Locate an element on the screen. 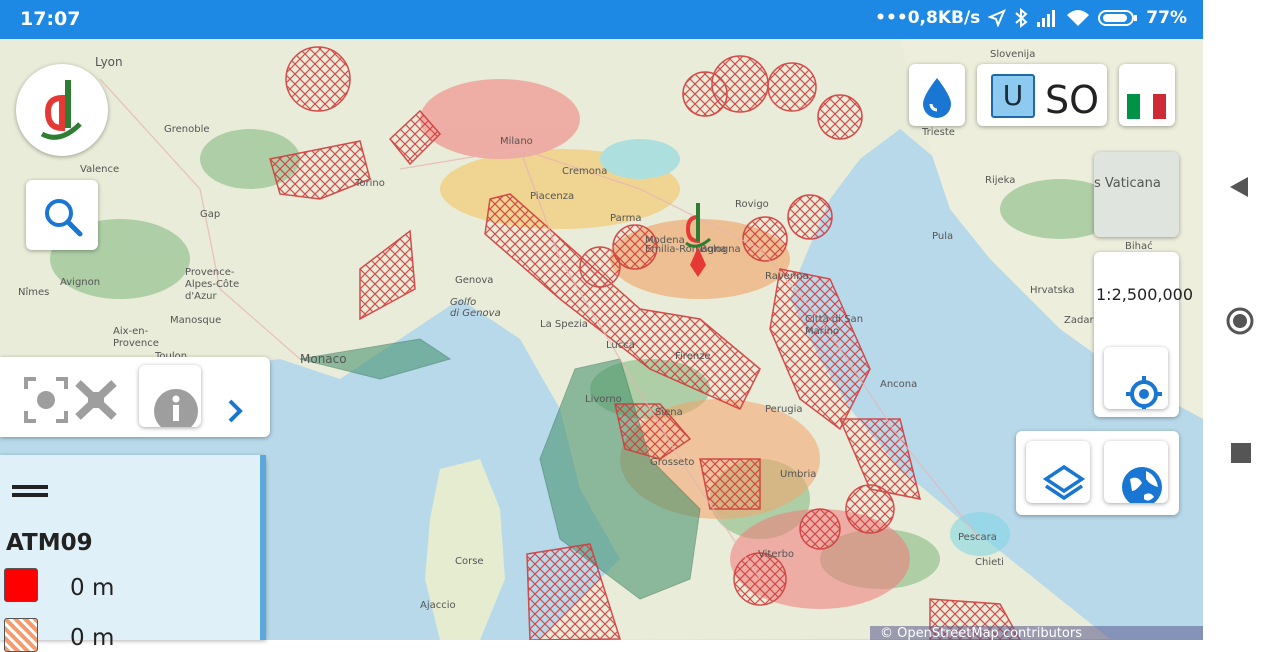 Image resolution: width=1280 pixels, height=652 pixels. uso-box: U is located at coordinates (1013, 96).